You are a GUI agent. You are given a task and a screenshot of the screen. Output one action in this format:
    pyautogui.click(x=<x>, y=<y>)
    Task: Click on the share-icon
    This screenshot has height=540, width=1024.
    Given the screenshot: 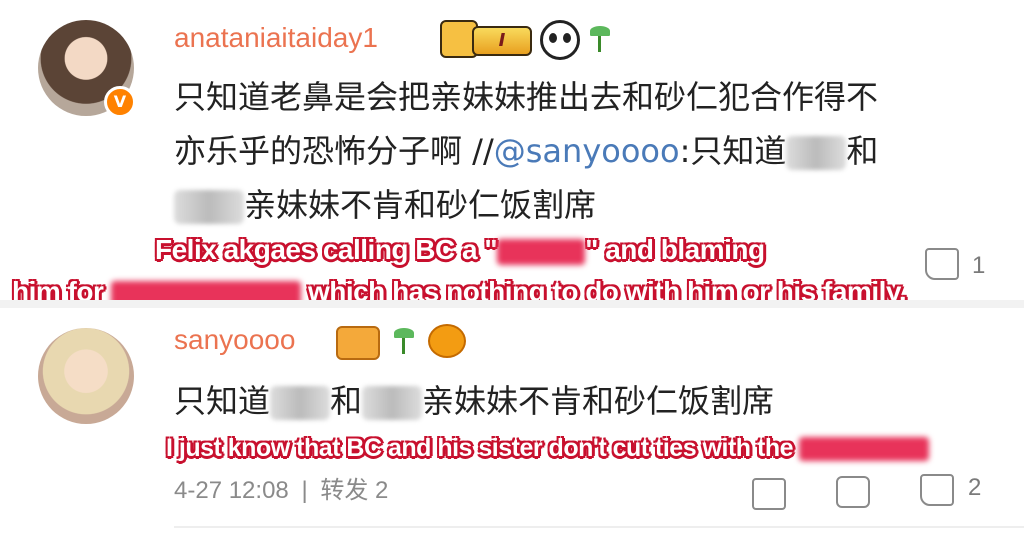 What is the action you would take?
    pyautogui.click(x=769, y=494)
    